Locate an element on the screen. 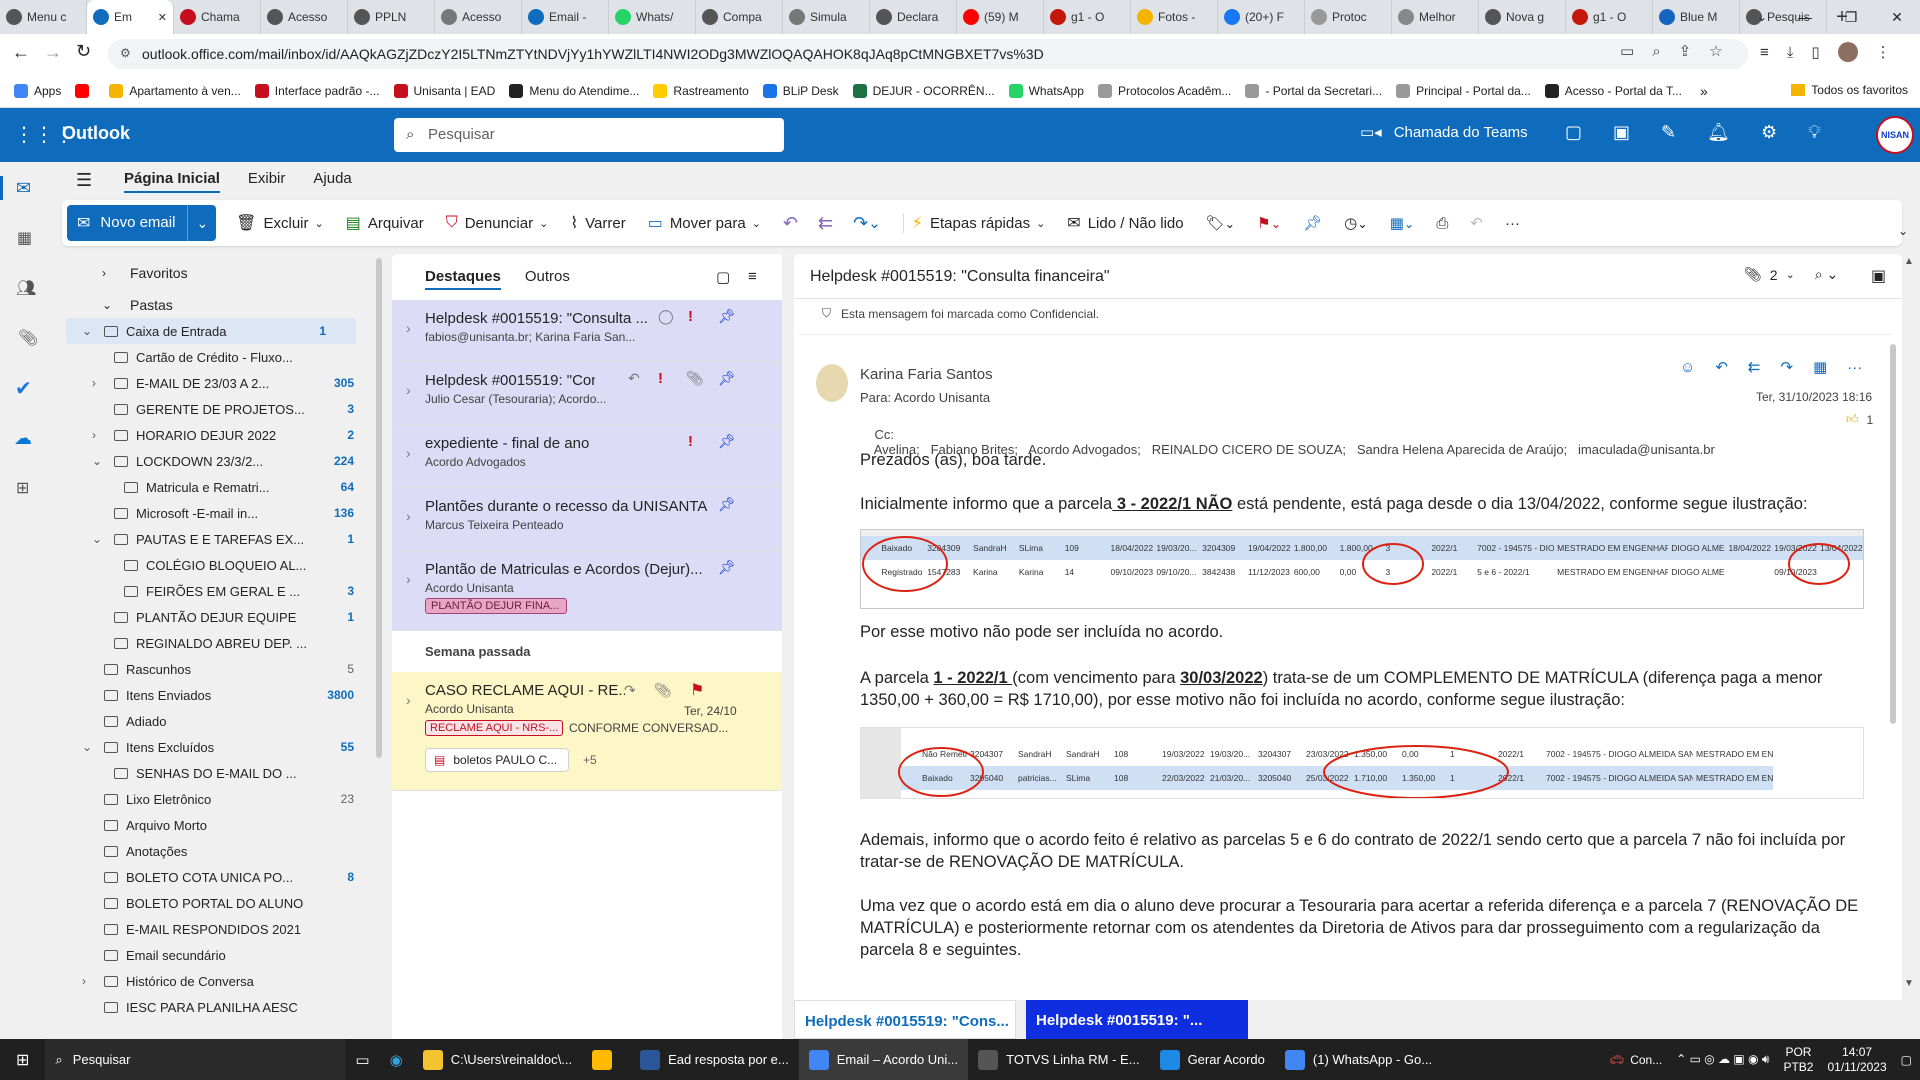 The image size is (1920, 1080). undo-icon: ↶ is located at coordinates (1476, 223).